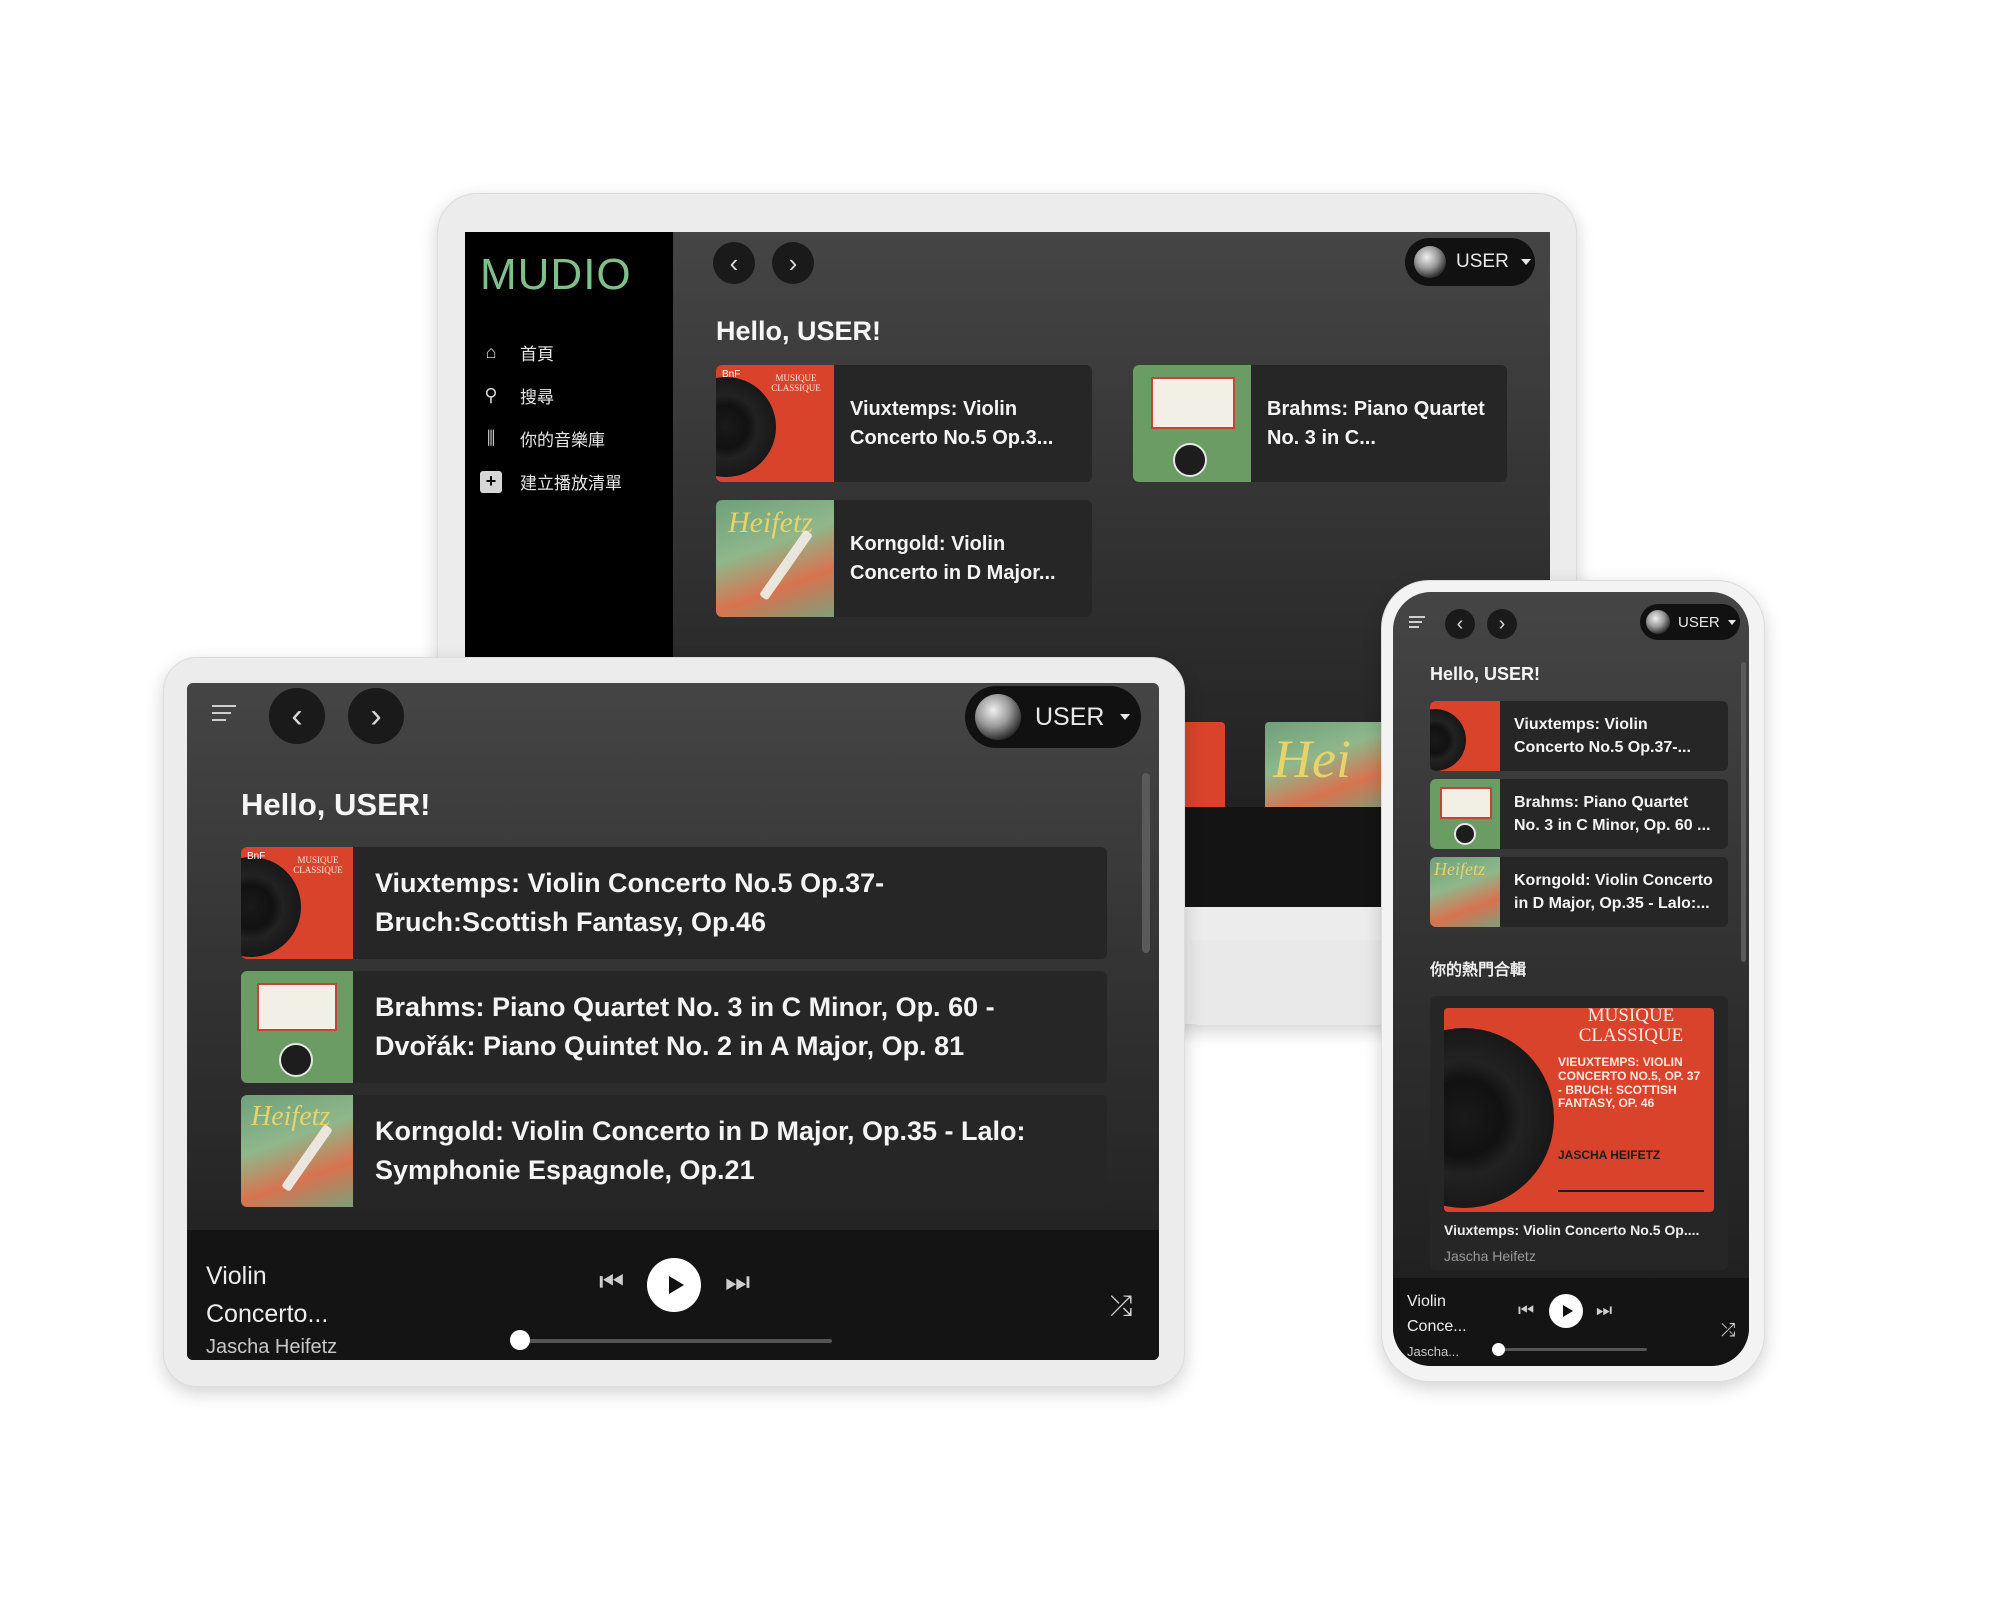 Image resolution: width=2000 pixels, height=1600 pixels. What do you see at coordinates (1490, 1256) in the screenshot?
I see `featured-artist: Jascha Heifetz` at bounding box center [1490, 1256].